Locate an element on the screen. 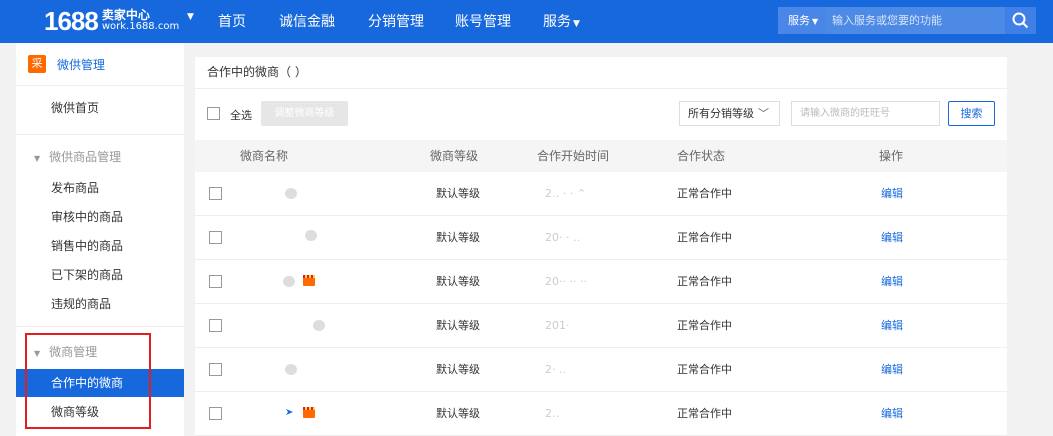 This screenshot has height=436, width=1053. sidebar-item-reviewing: 审核中的商品 is located at coordinates (100, 217).